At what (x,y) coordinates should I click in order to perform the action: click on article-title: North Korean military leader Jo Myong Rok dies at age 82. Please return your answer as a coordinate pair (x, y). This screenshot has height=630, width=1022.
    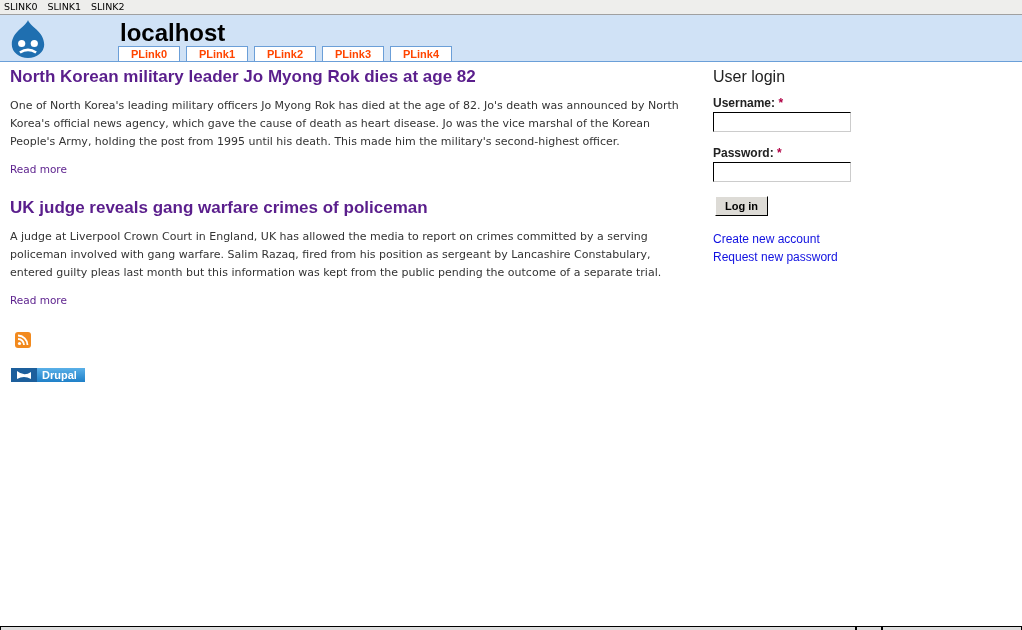
    Looking at the image, I should click on (243, 77).